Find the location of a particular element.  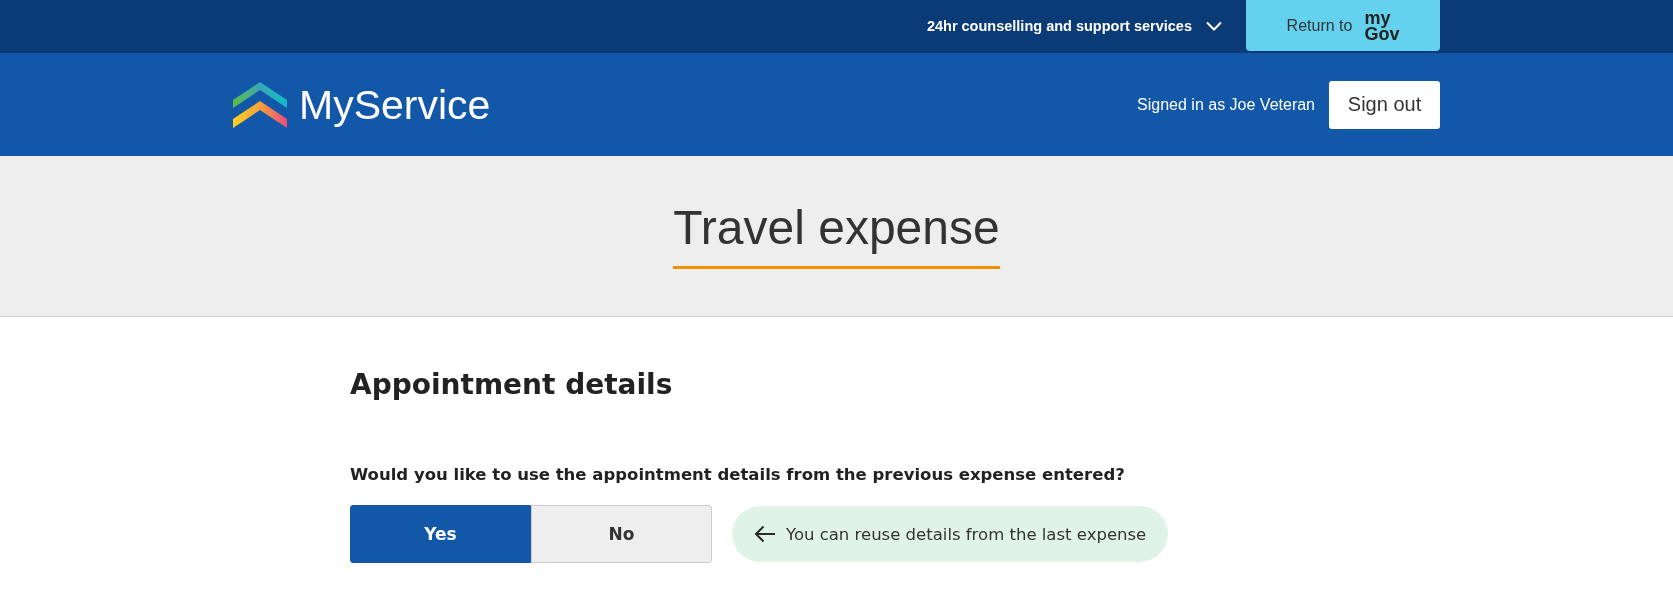

page-title: Travel expense is located at coordinates (836, 234).